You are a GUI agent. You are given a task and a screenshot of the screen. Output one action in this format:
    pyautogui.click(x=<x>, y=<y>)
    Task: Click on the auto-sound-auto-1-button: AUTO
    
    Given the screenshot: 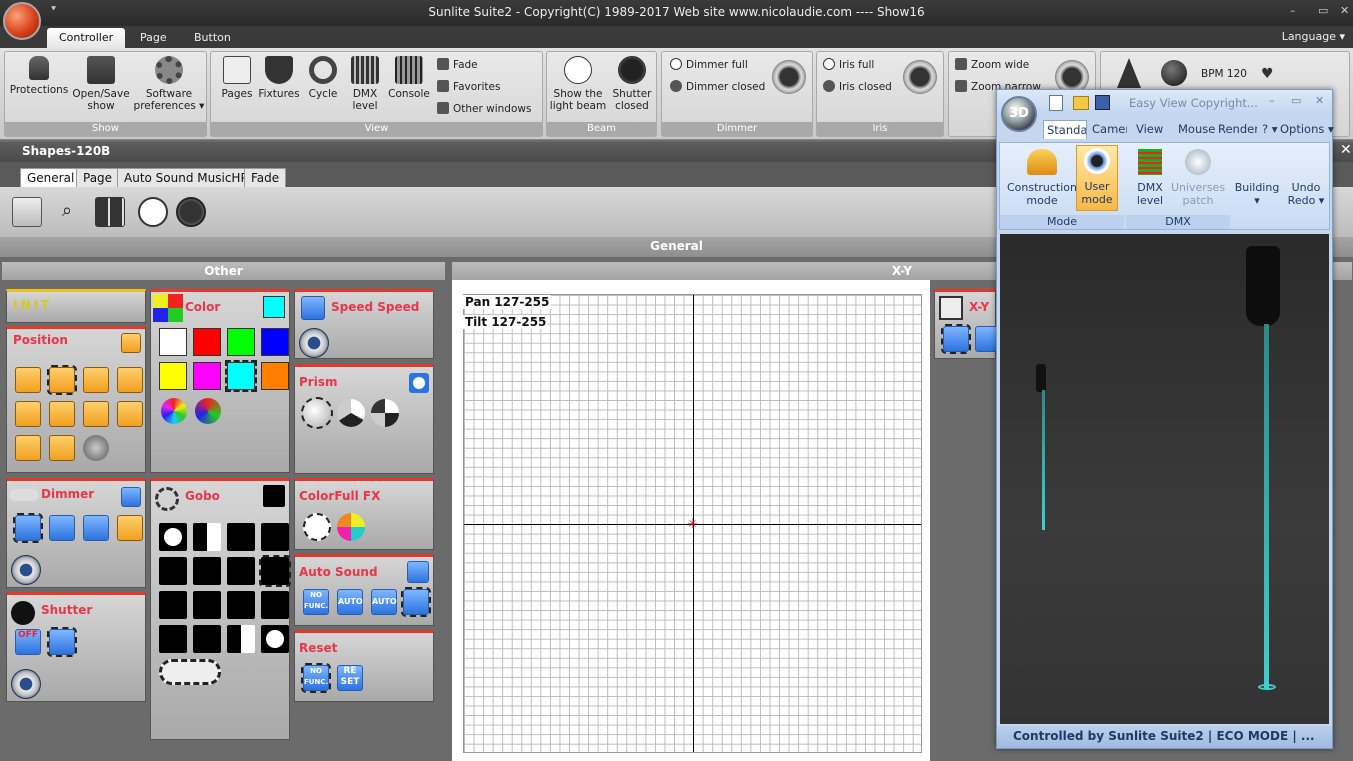 What is the action you would take?
    pyautogui.click(x=350, y=602)
    